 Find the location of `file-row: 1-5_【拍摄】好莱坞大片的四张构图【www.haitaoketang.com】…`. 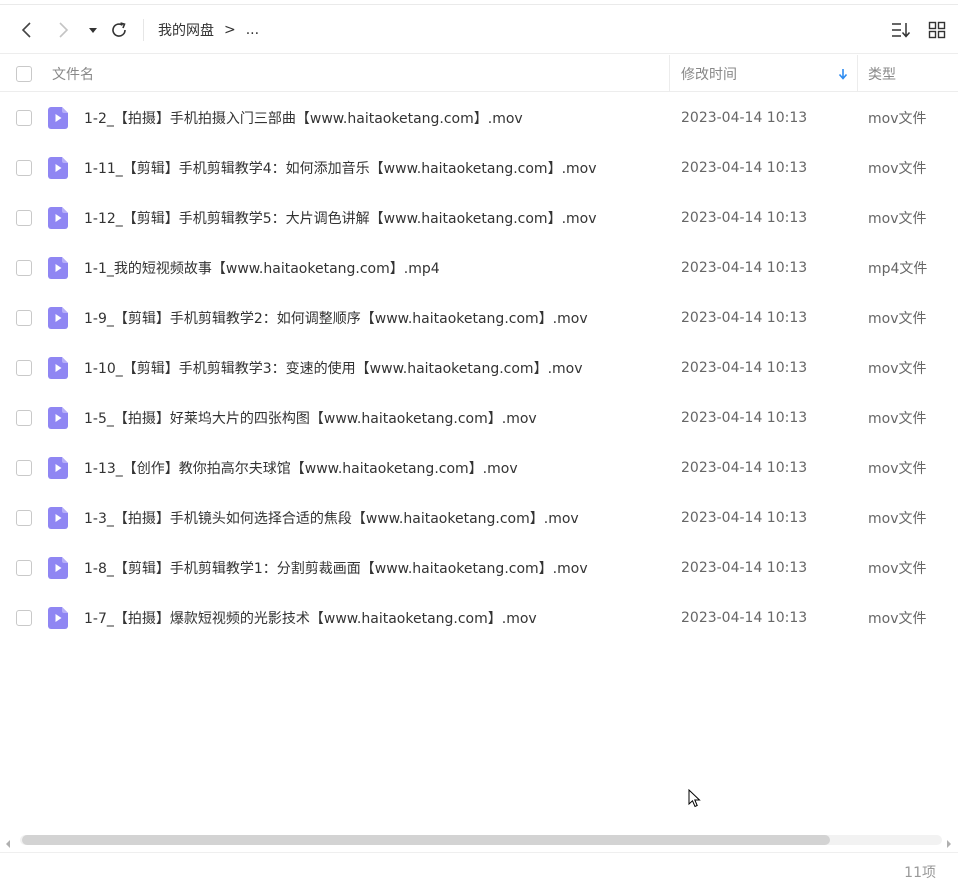

file-row: 1-5_【拍摄】好莱坞大片的四张构图【www.haitaoketang.com】… is located at coordinates (479, 418).